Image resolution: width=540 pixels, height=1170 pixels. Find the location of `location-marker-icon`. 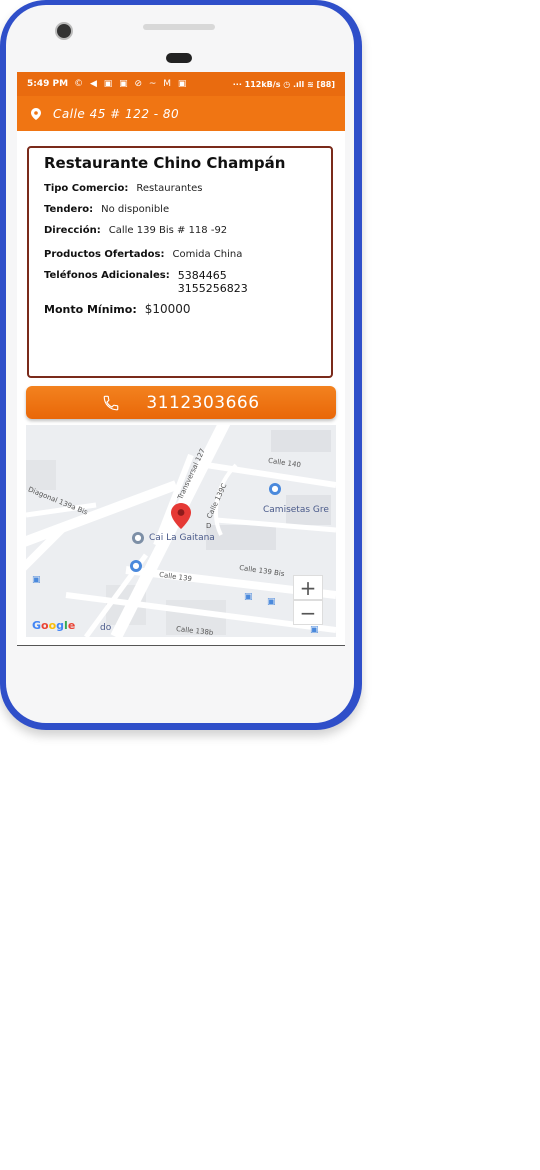

location-marker-icon is located at coordinates (181, 516).